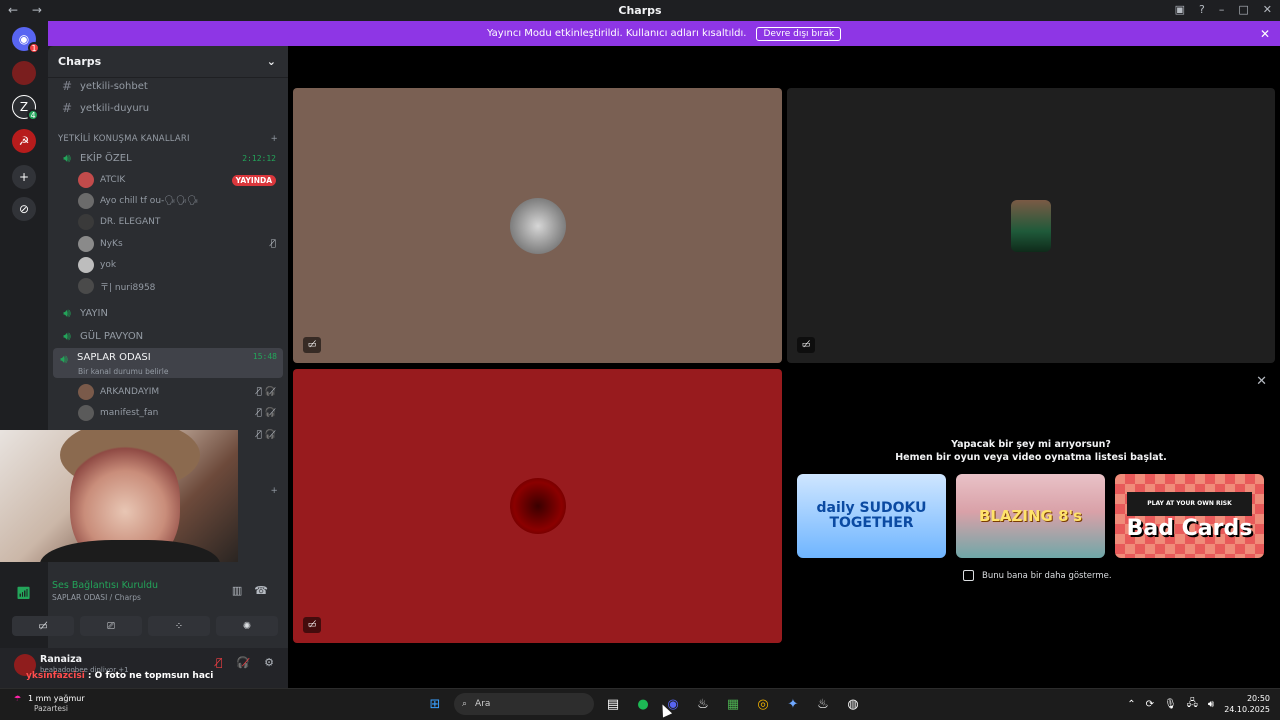 This screenshot has height=720, width=1280. Describe the element at coordinates (106, 158) in the screenshot. I see `channel-name: EKİP ÖZEL` at that location.